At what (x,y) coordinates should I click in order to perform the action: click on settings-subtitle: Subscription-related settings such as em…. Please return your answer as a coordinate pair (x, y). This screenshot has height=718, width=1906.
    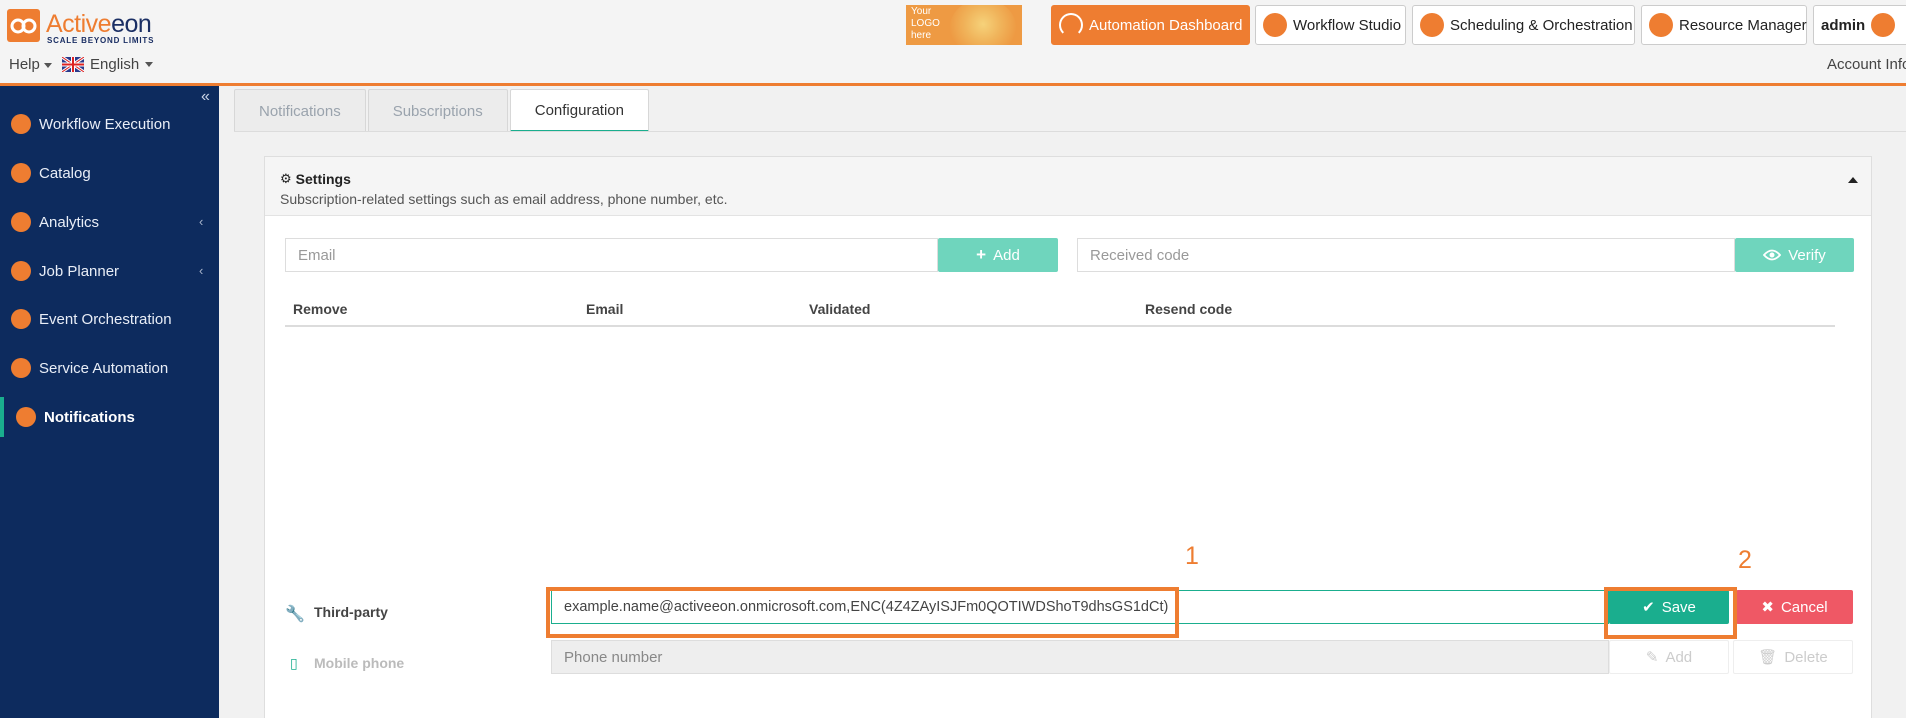
    Looking at the image, I should click on (504, 199).